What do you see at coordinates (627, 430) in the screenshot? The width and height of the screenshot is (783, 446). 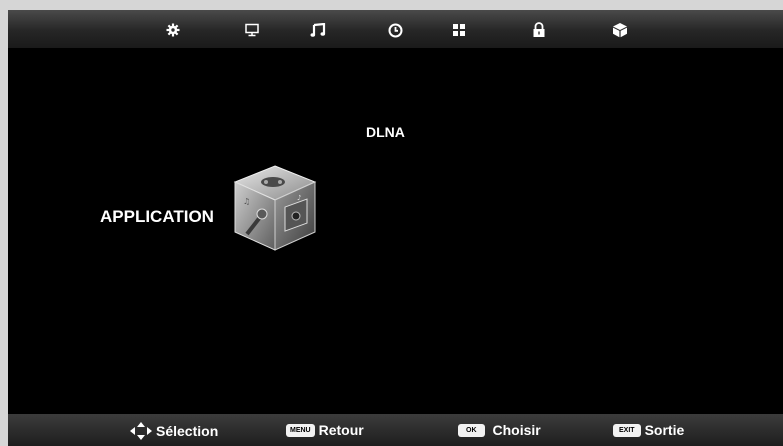 I see `exit-key-badge: EXIT` at bounding box center [627, 430].